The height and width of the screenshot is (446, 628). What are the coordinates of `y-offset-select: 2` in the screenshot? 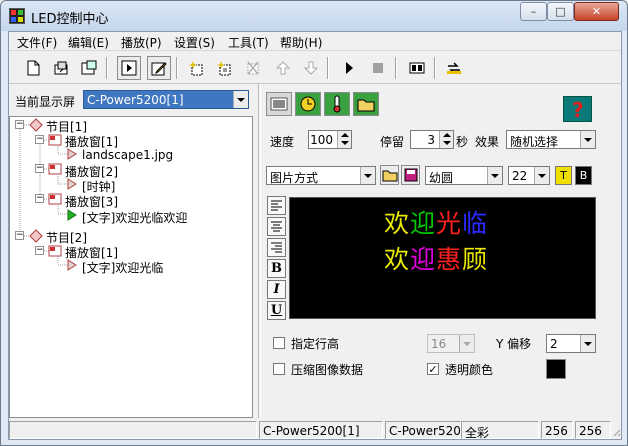 It's located at (571, 343).